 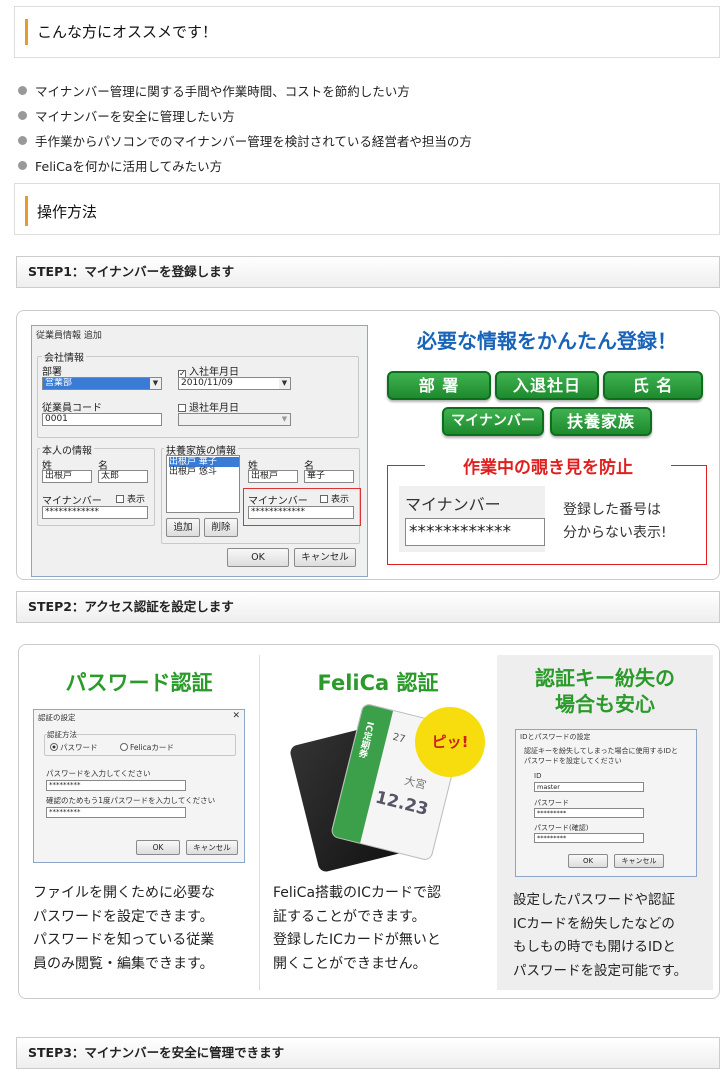 What do you see at coordinates (399, 738) in the screenshot?
I see `card-text: 27` at bounding box center [399, 738].